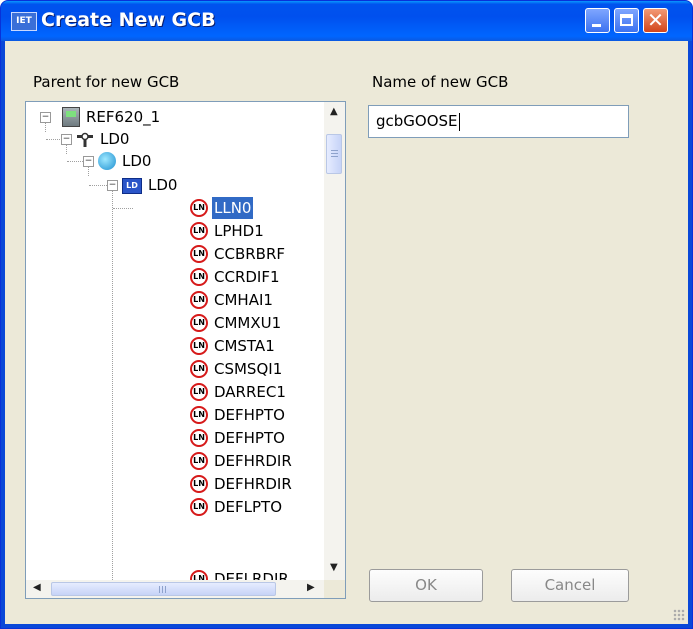  What do you see at coordinates (233, 208) in the screenshot?
I see `tree-node-label: LLN0` at bounding box center [233, 208].